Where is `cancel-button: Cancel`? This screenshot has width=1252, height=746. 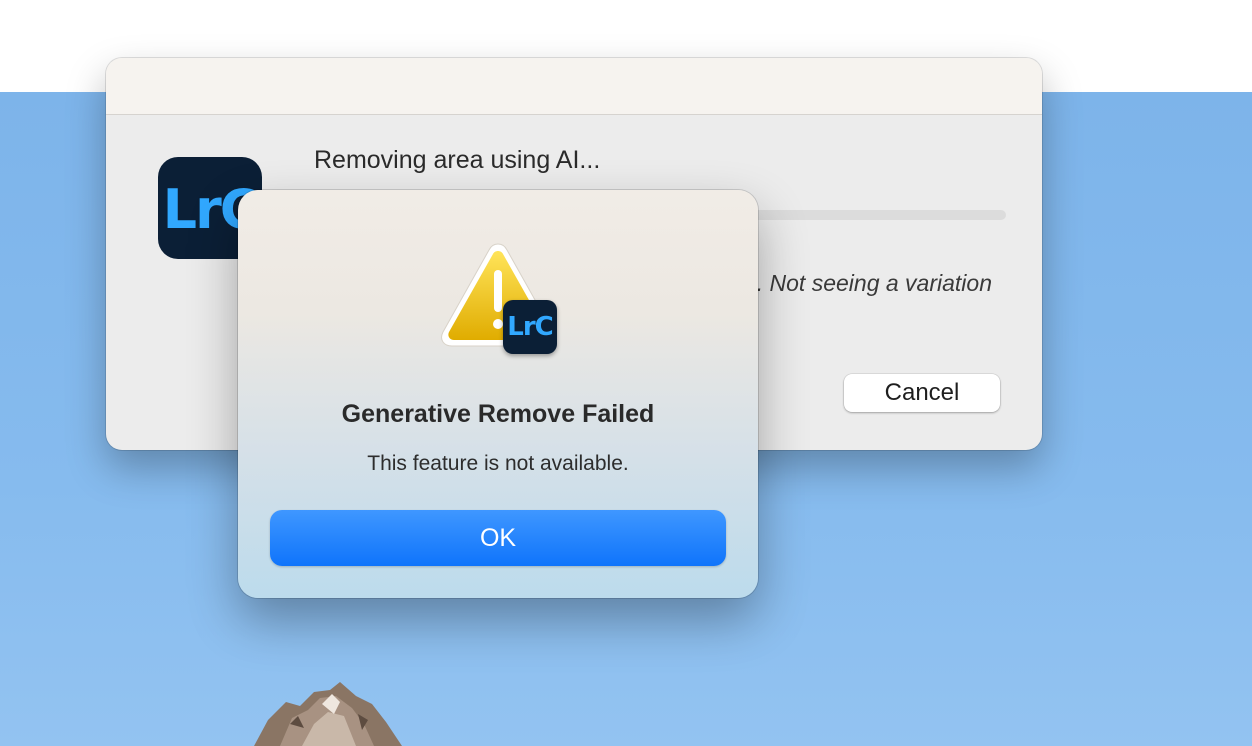 cancel-button: Cancel is located at coordinates (922, 393).